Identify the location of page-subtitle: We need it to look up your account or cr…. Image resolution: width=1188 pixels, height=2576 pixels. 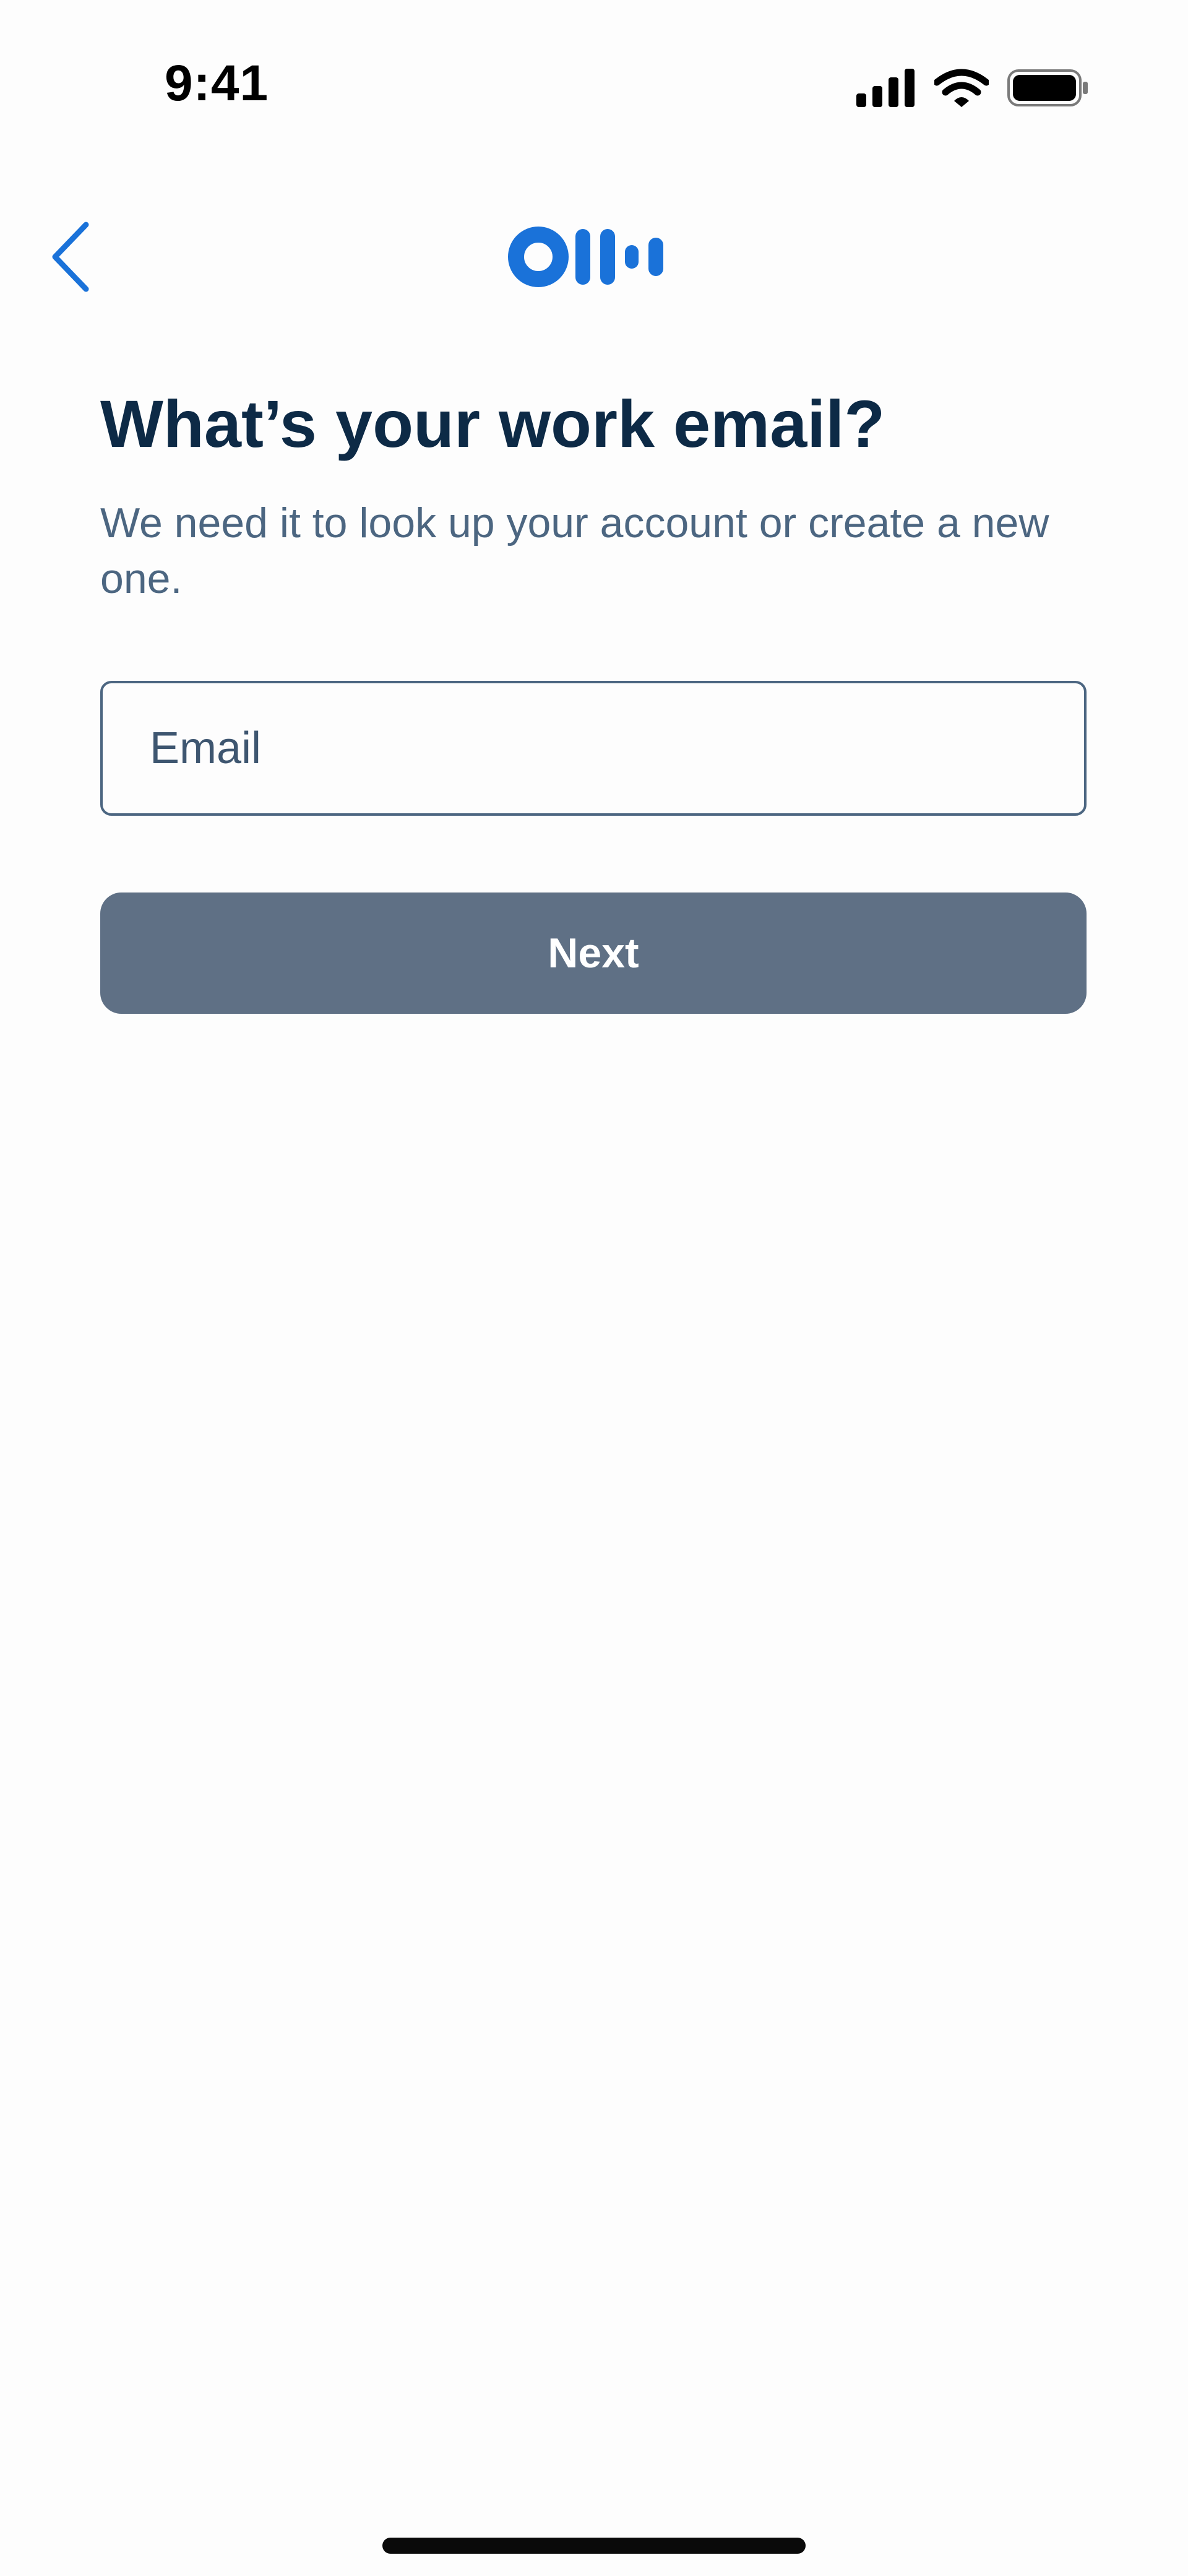
(574, 551).